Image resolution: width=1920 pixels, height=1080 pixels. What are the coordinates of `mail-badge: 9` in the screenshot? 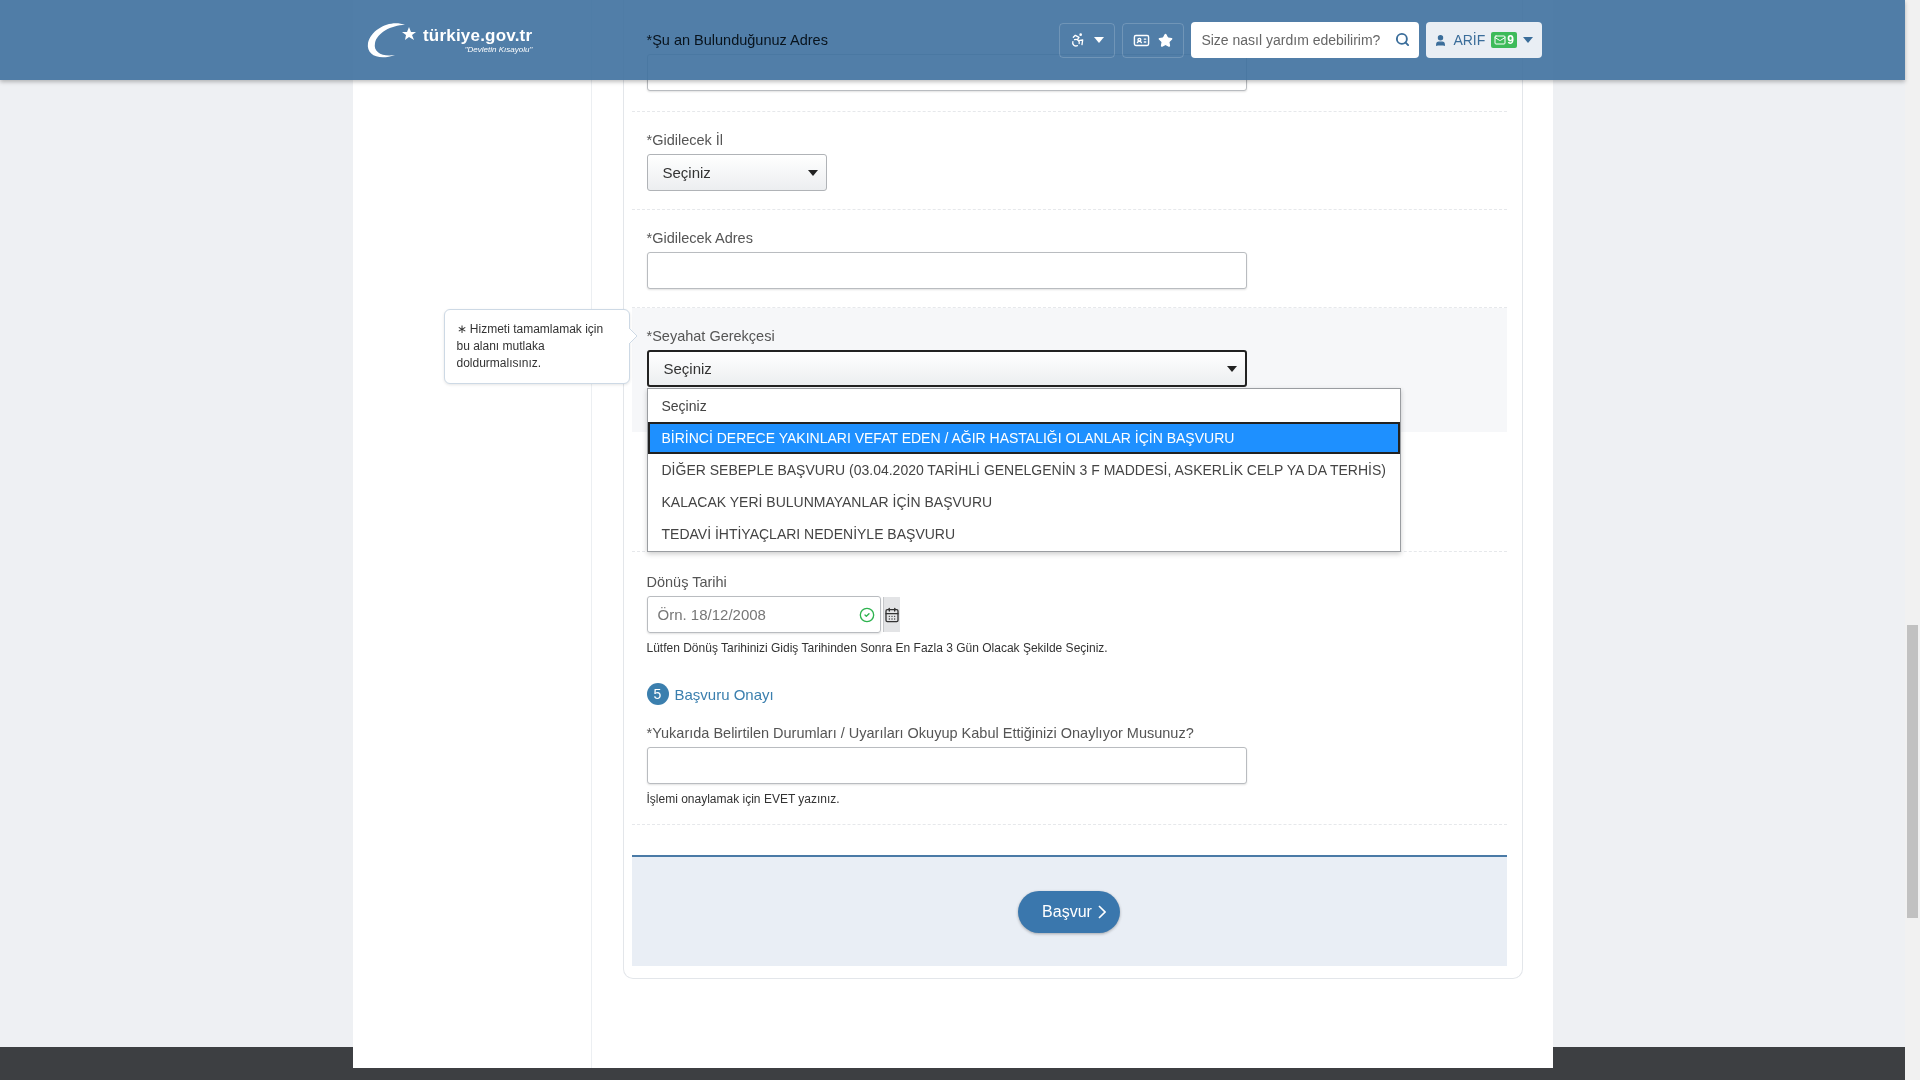 It's located at (1504, 40).